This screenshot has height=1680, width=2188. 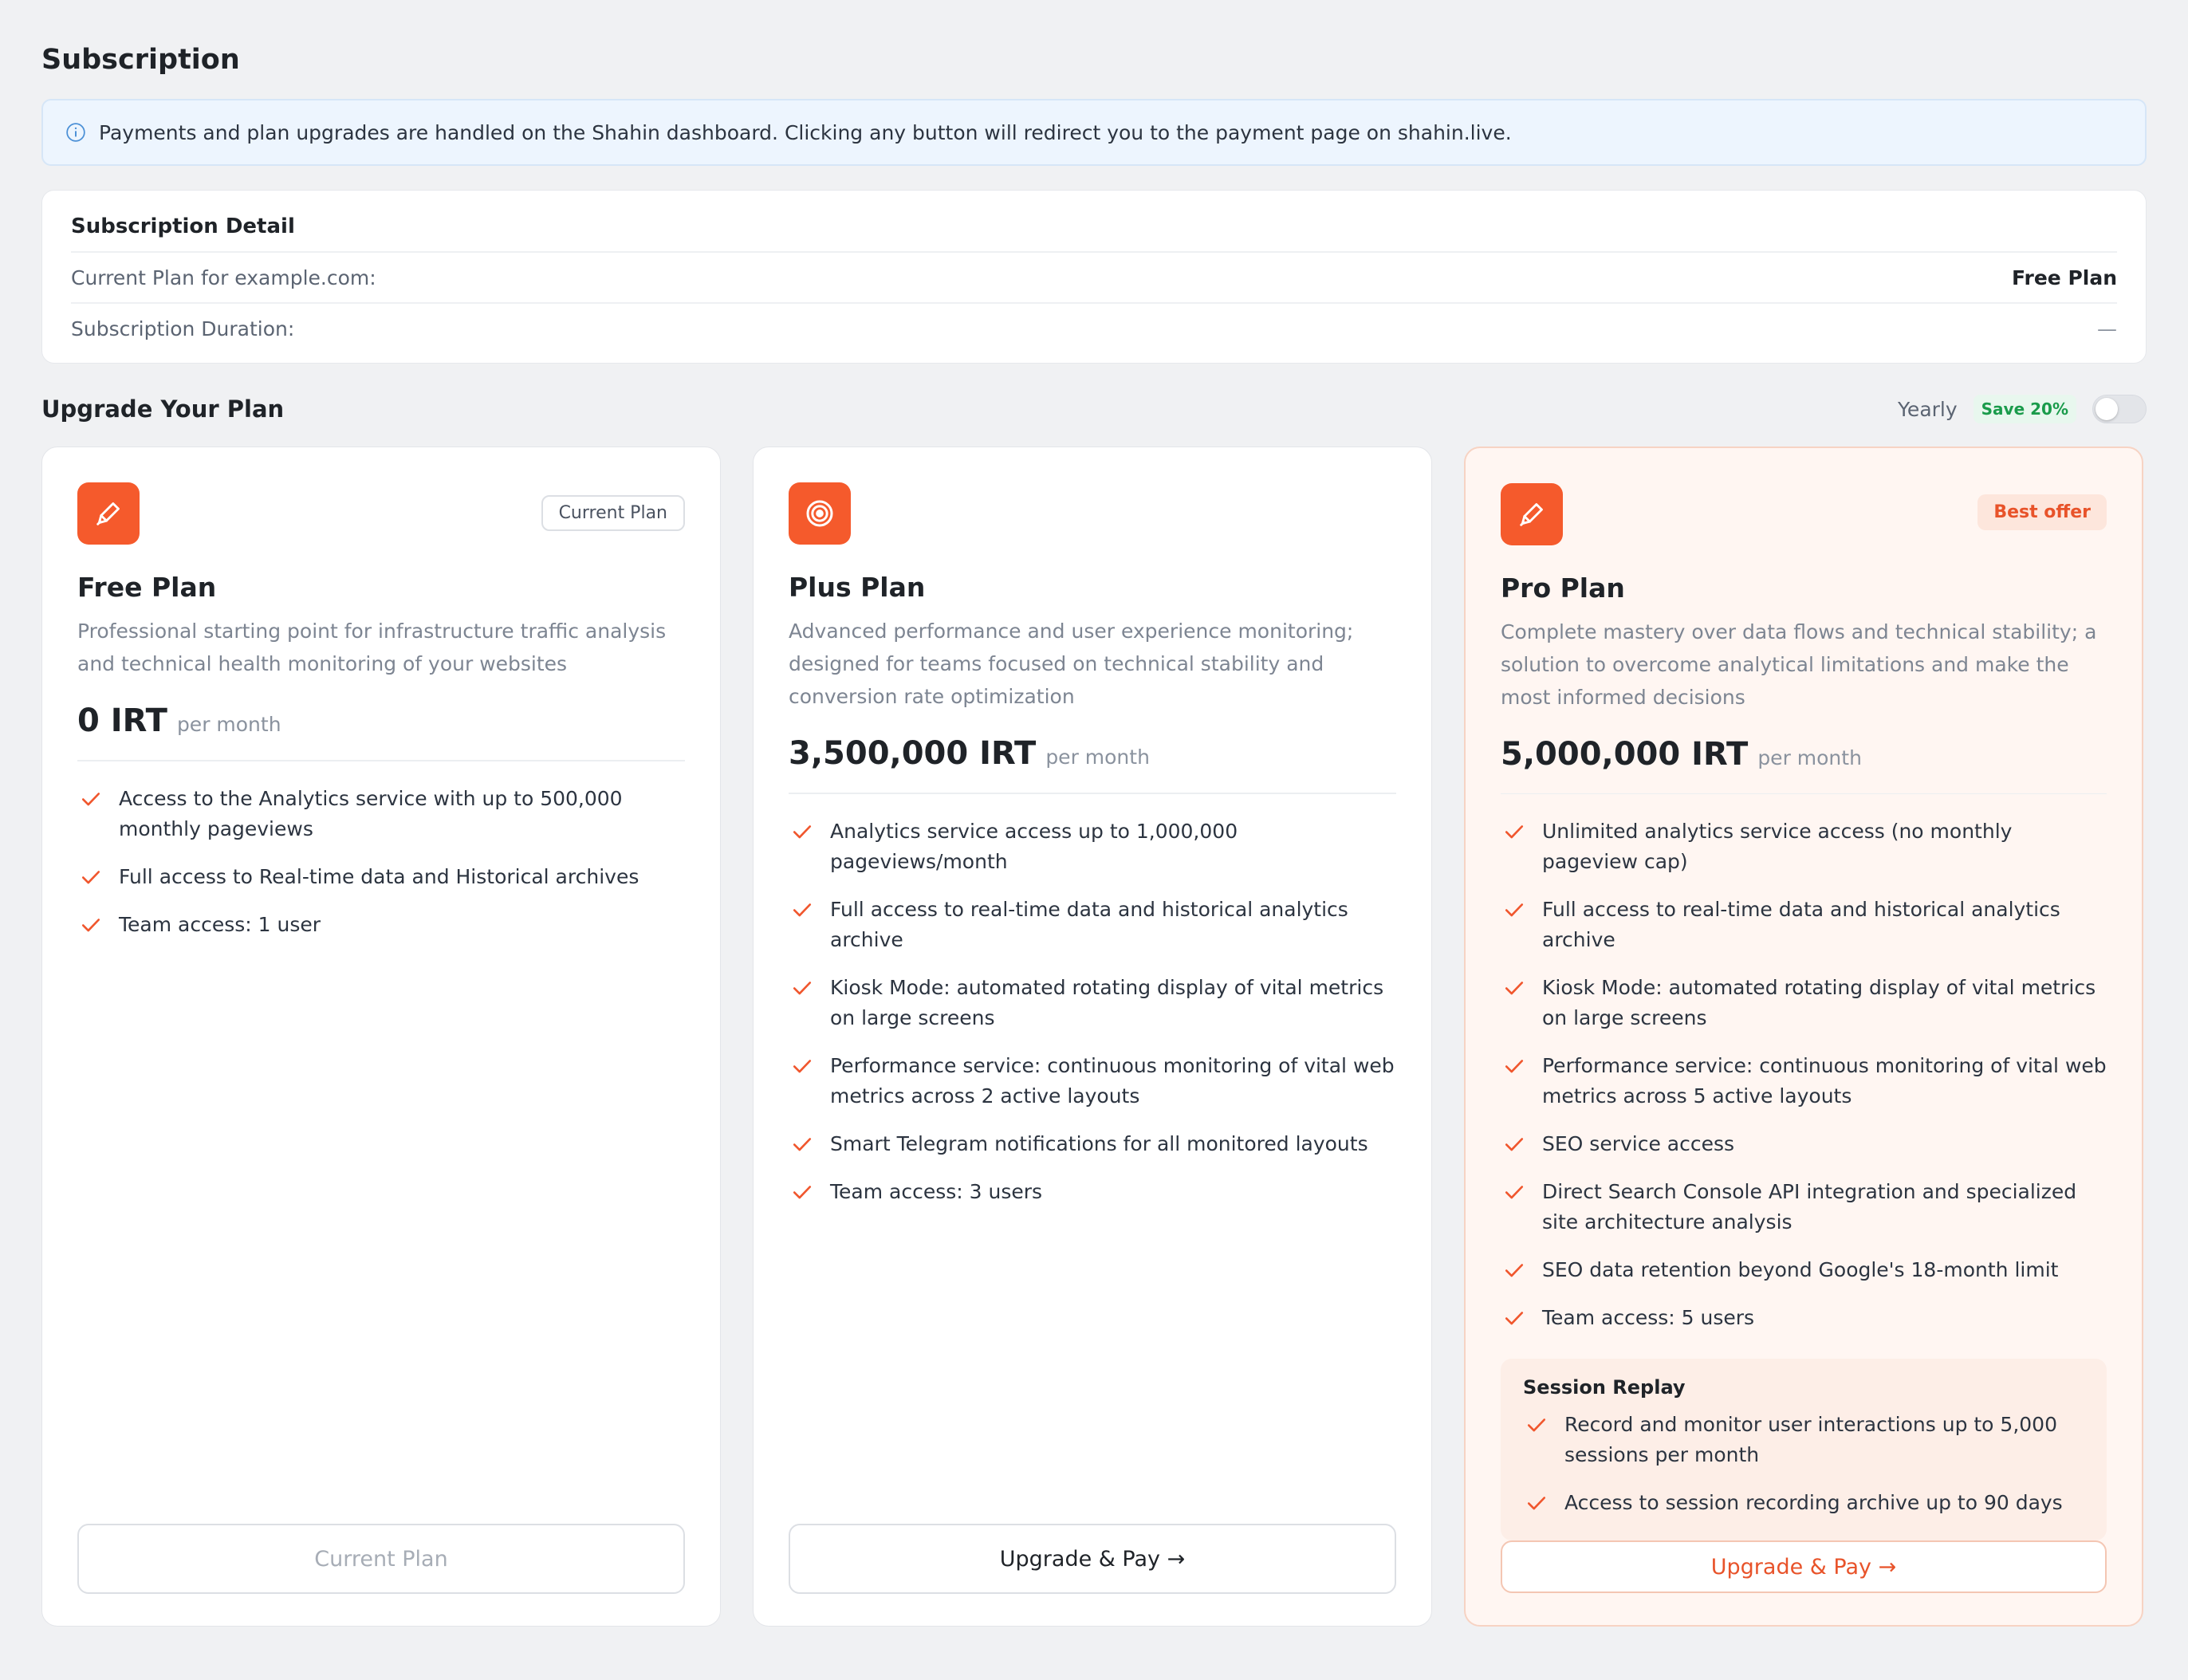 I want to click on best-offer-badge: Best offer, so click(x=2042, y=512).